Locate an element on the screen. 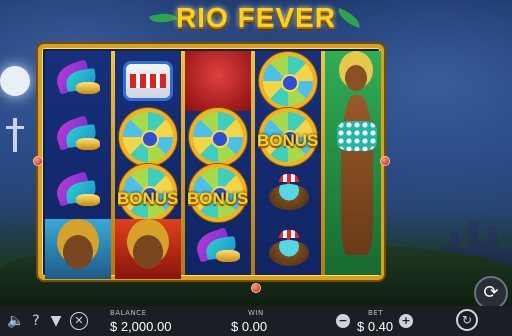  bet-increase-button: + is located at coordinates (406, 321).